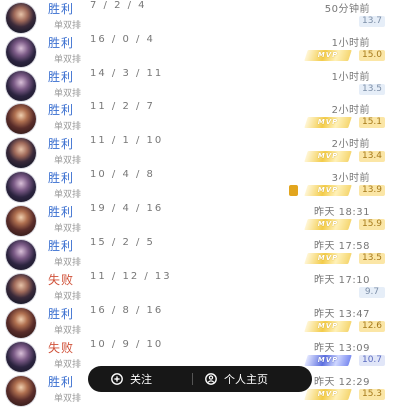  What do you see at coordinates (293, 190) in the screenshot?
I see `achievement-icon` at bounding box center [293, 190].